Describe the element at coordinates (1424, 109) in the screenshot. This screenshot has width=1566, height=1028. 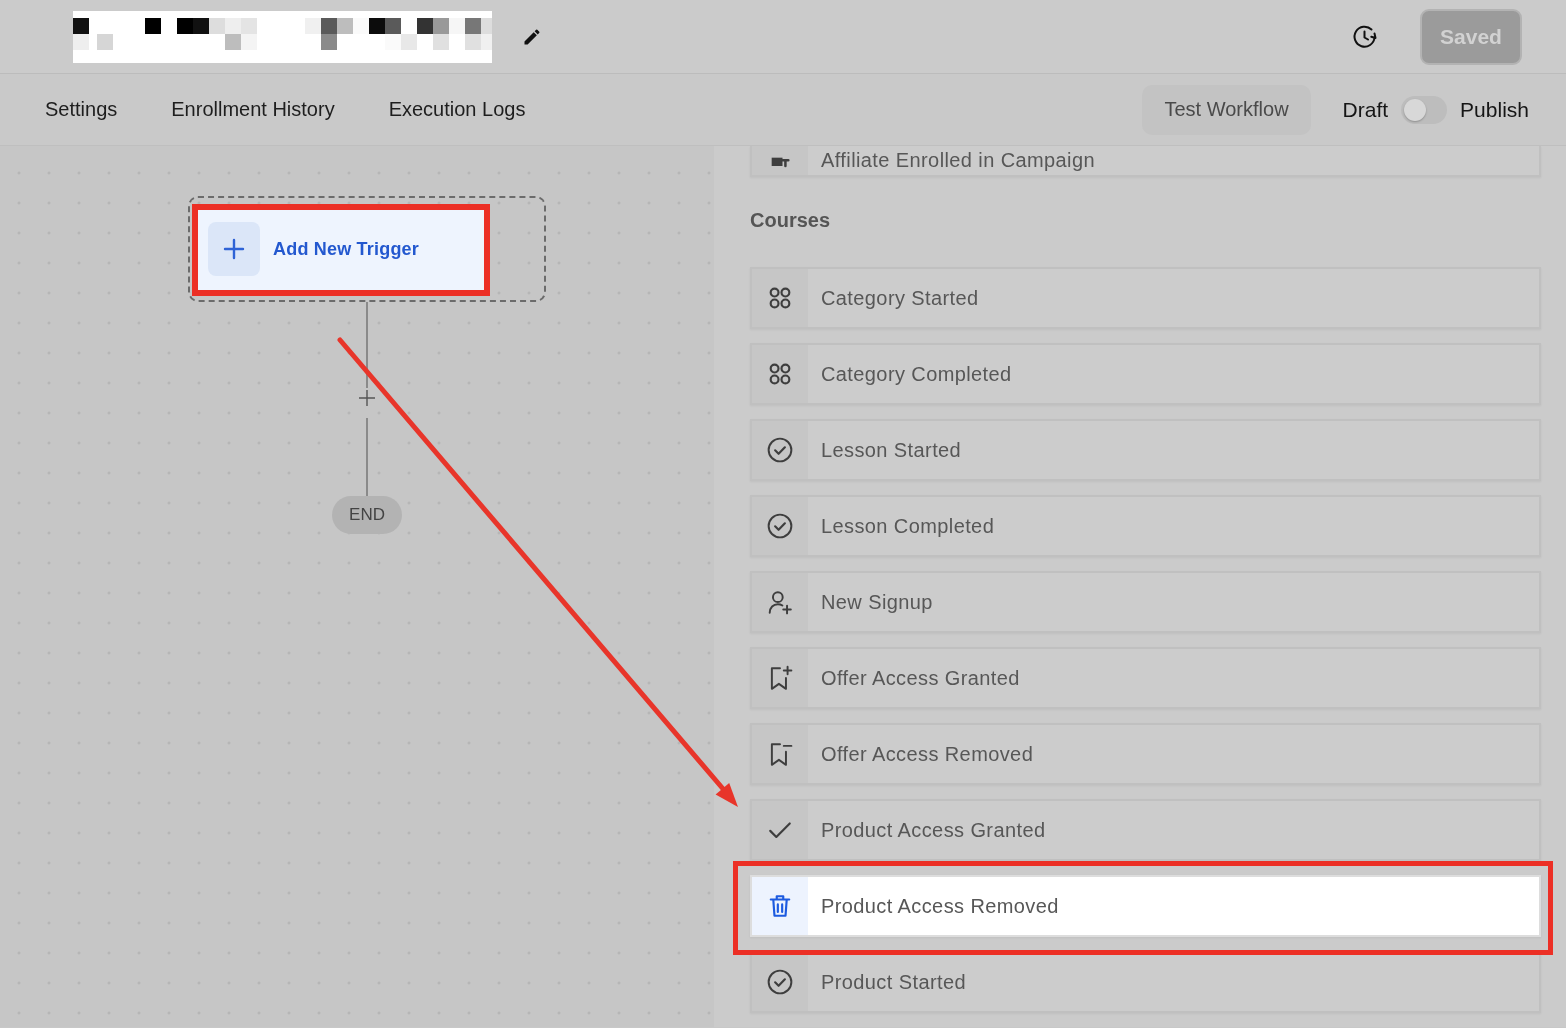
I see `publish-toggle` at that location.